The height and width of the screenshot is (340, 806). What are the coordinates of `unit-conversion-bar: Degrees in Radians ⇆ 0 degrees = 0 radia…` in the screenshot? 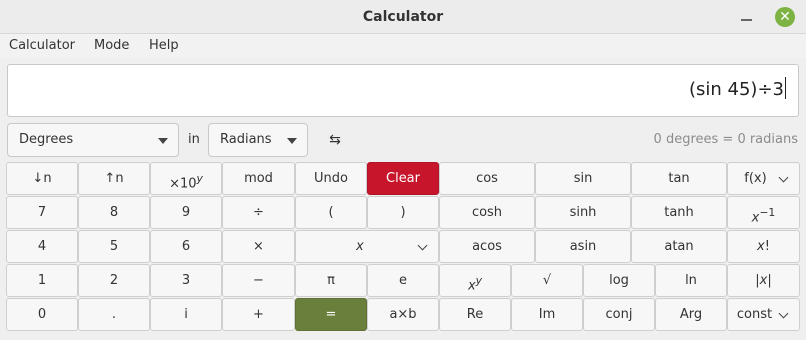 It's located at (403, 140).